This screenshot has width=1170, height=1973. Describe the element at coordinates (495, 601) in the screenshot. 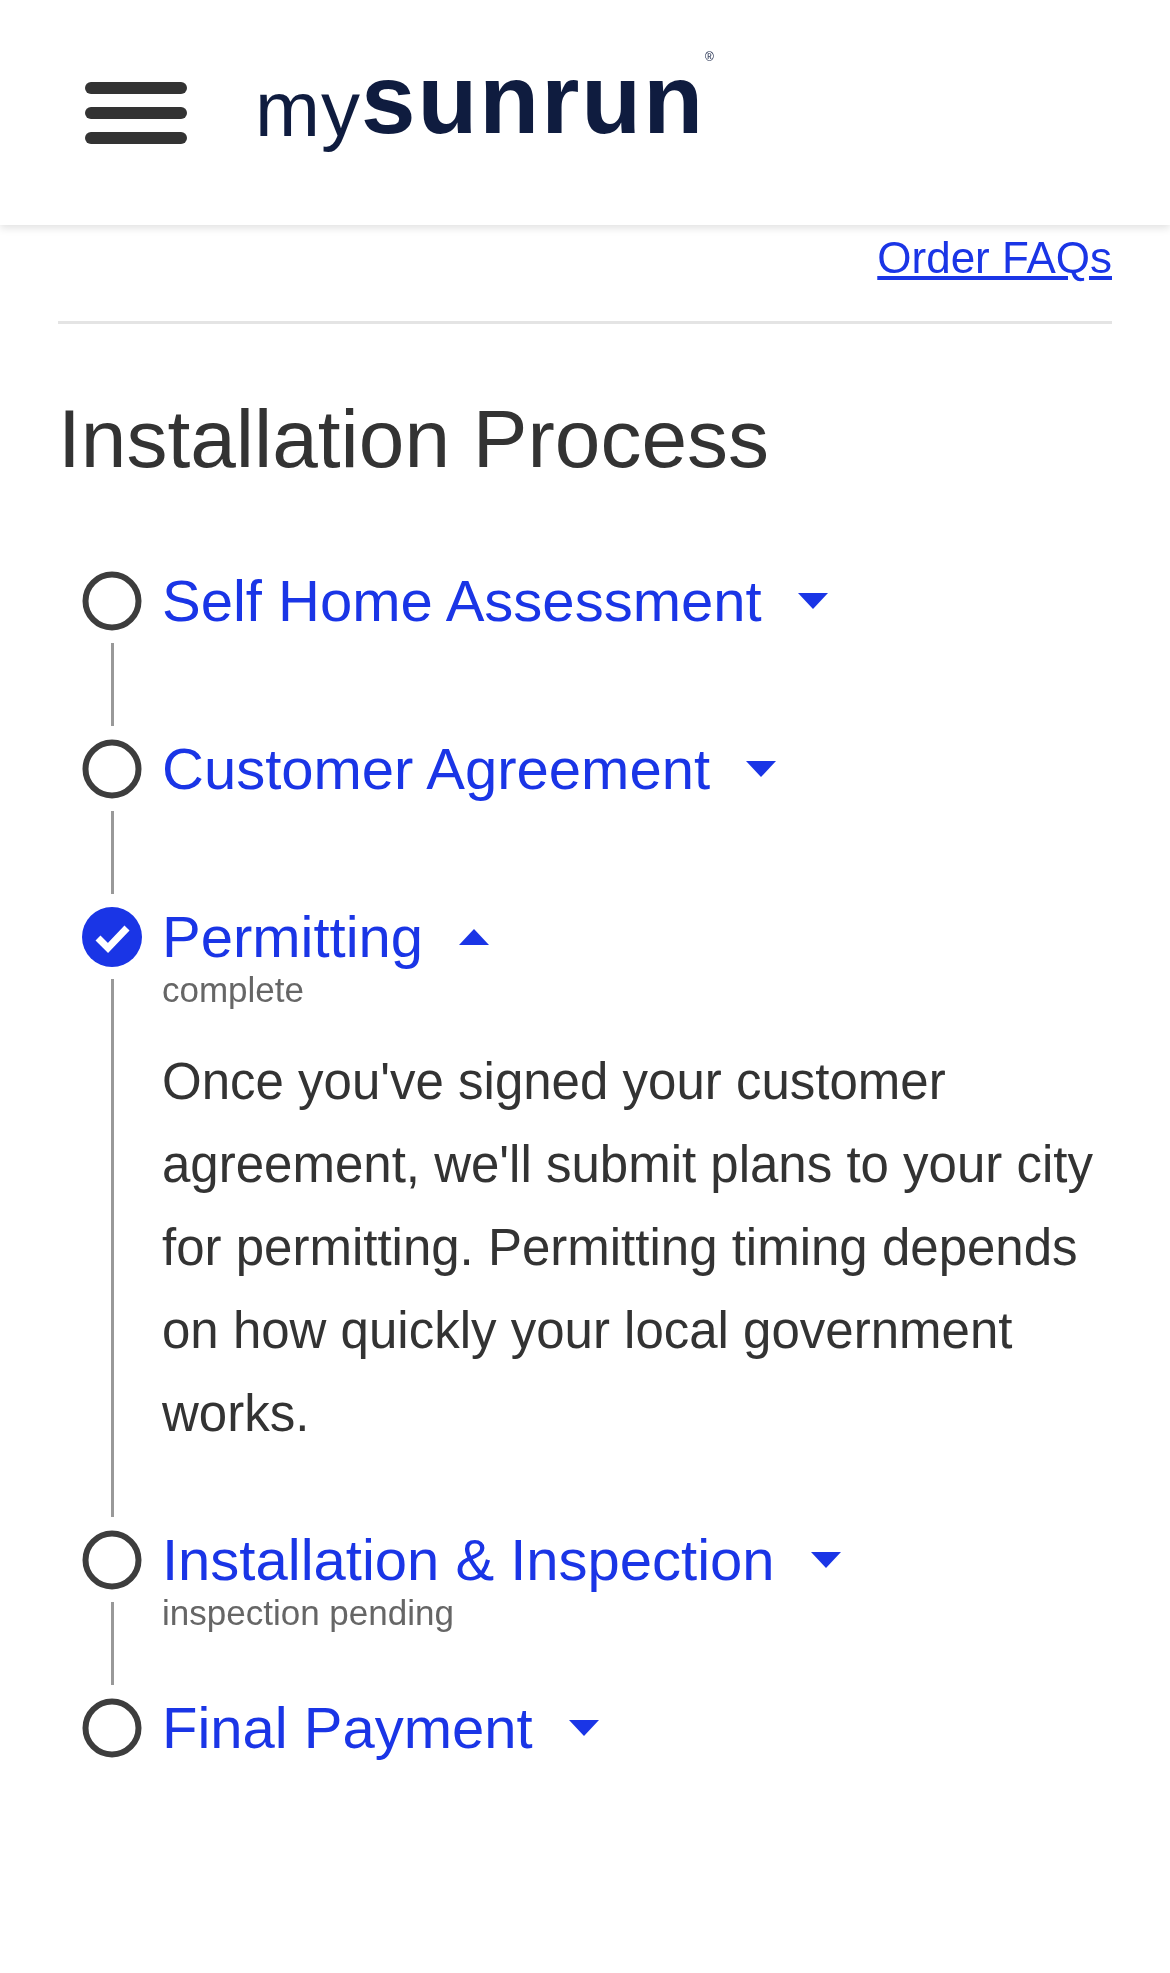

I see `step-title: Self Home Assessment` at that location.